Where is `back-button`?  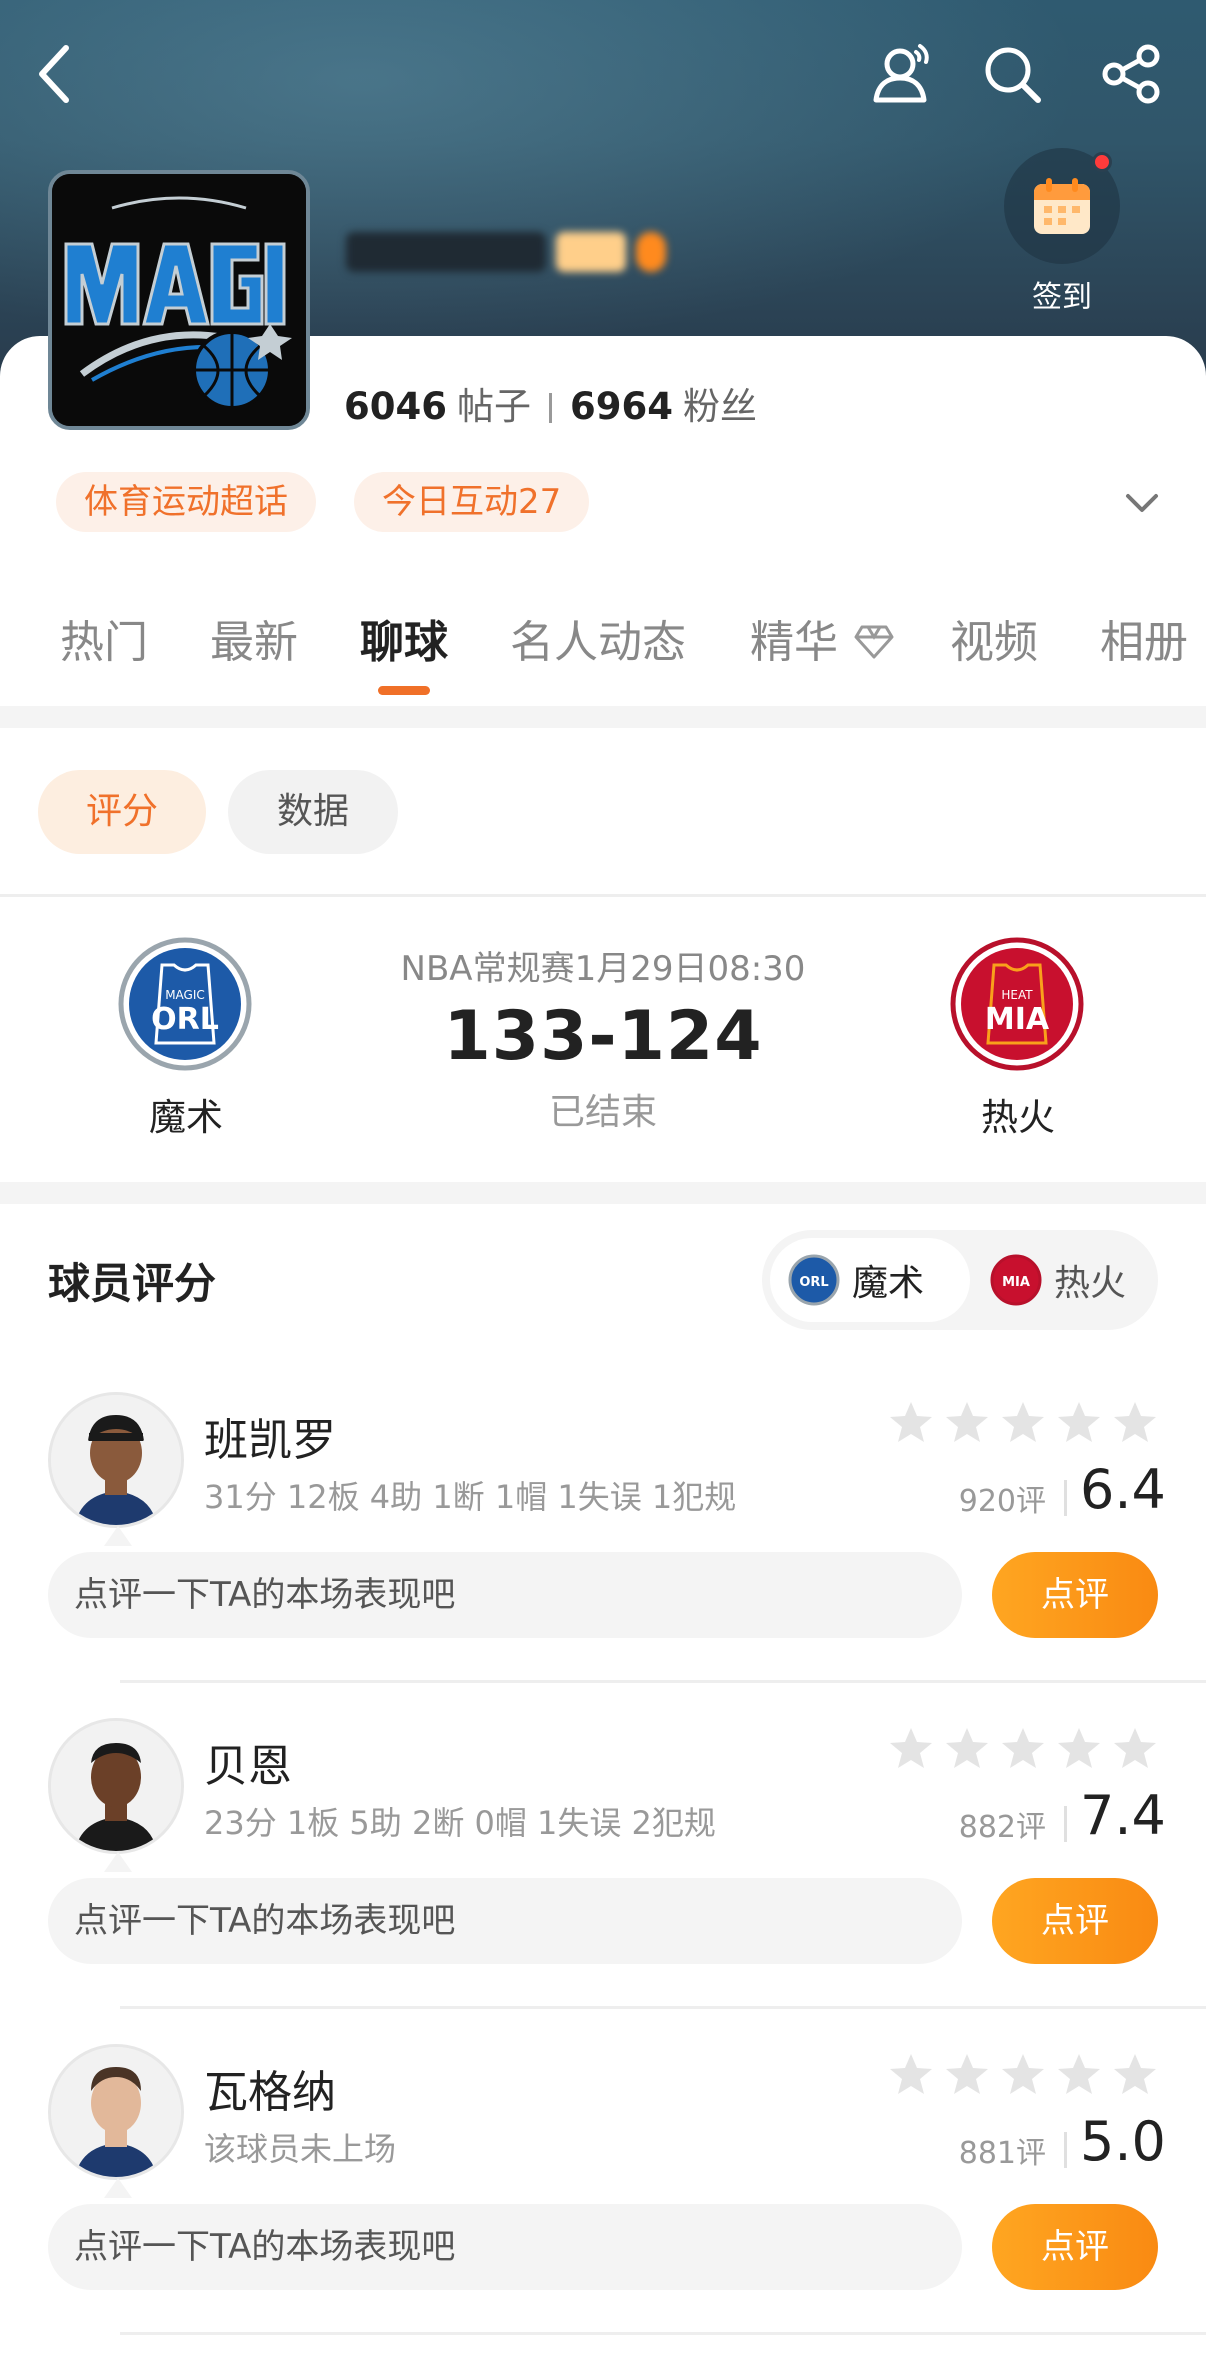 back-button is located at coordinates (56, 74).